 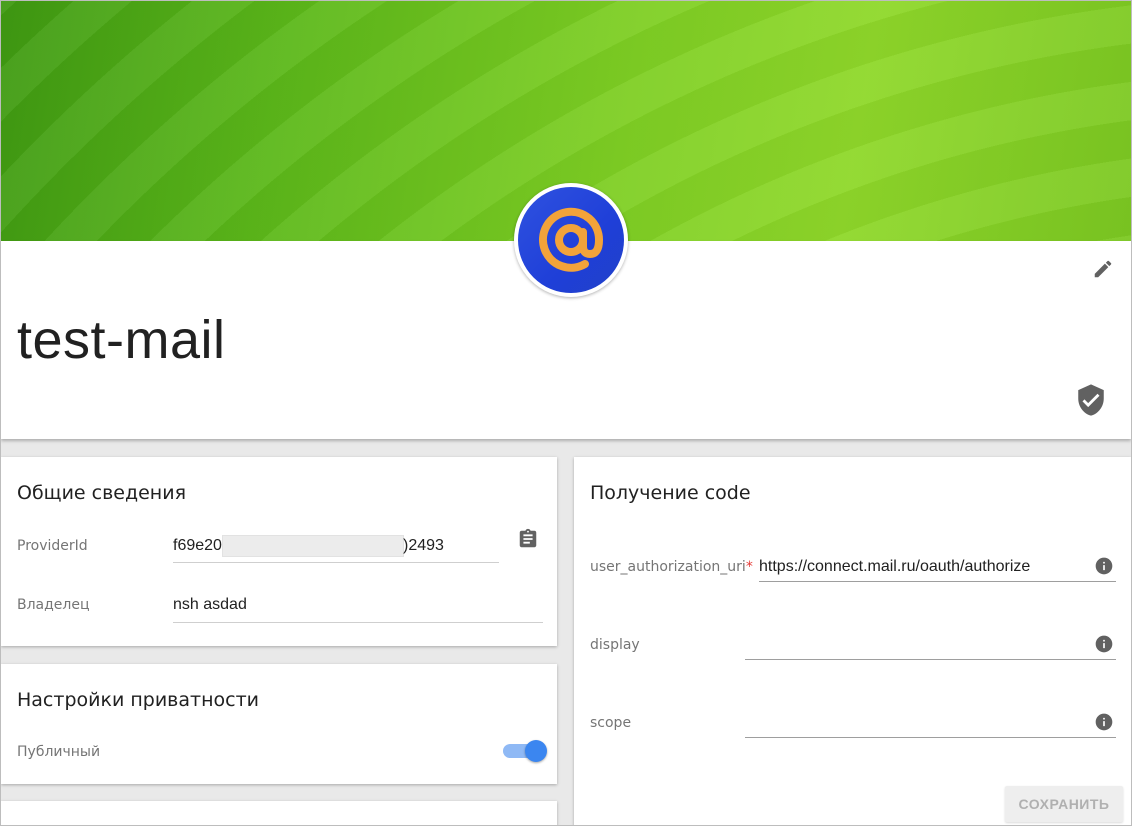 I want to click on next-card, so click(x=279, y=813).